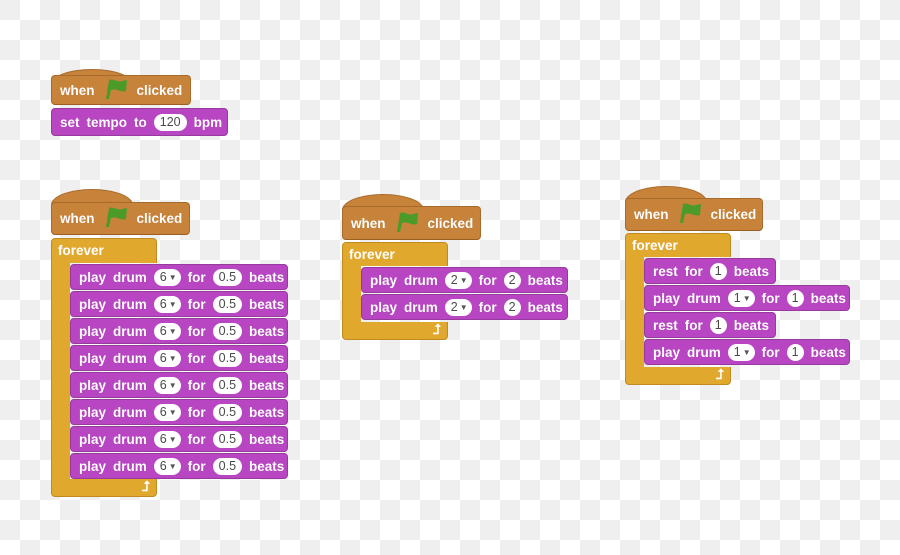 The width and height of the screenshot is (900, 555). What do you see at coordinates (407, 223) in the screenshot?
I see `green-flag-icon` at bounding box center [407, 223].